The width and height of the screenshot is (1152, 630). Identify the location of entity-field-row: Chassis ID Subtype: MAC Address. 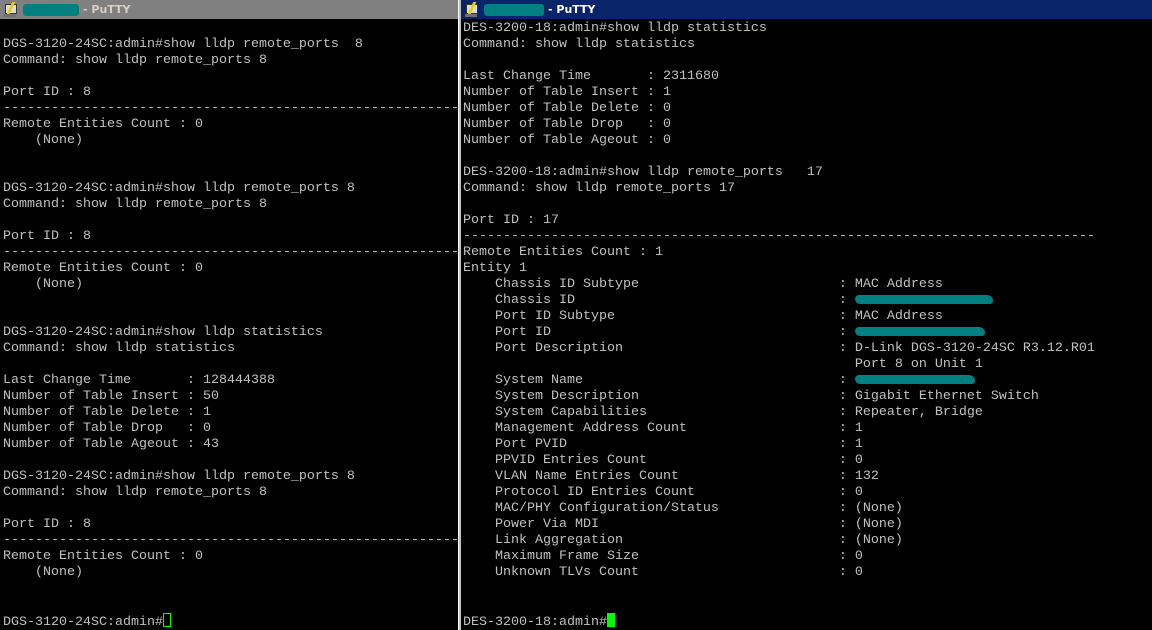
(807, 285).